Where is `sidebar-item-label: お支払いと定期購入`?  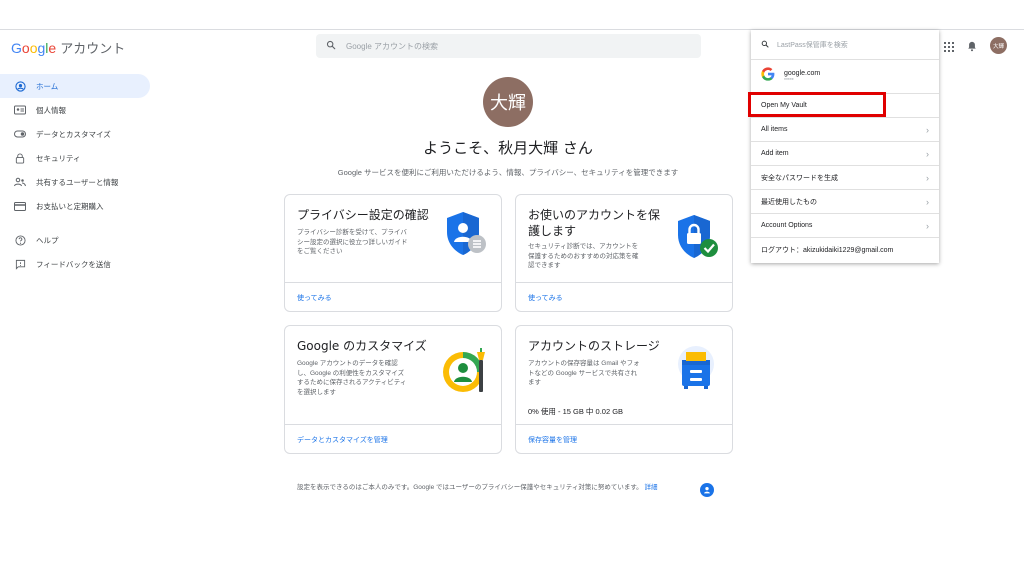 sidebar-item-label: お支払いと定期購入 is located at coordinates (70, 206).